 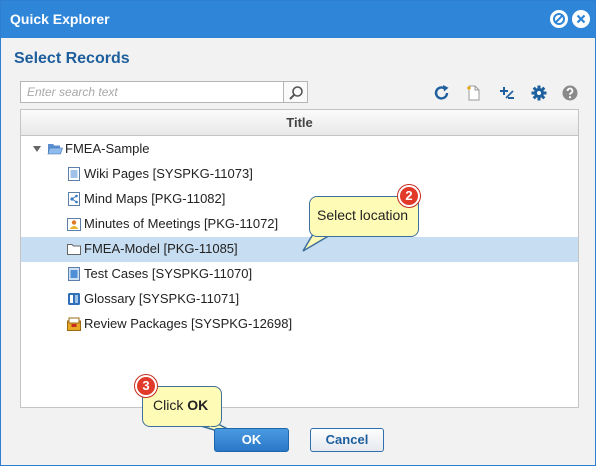 I want to click on window-title: Quick Explorer, so click(x=60, y=19).